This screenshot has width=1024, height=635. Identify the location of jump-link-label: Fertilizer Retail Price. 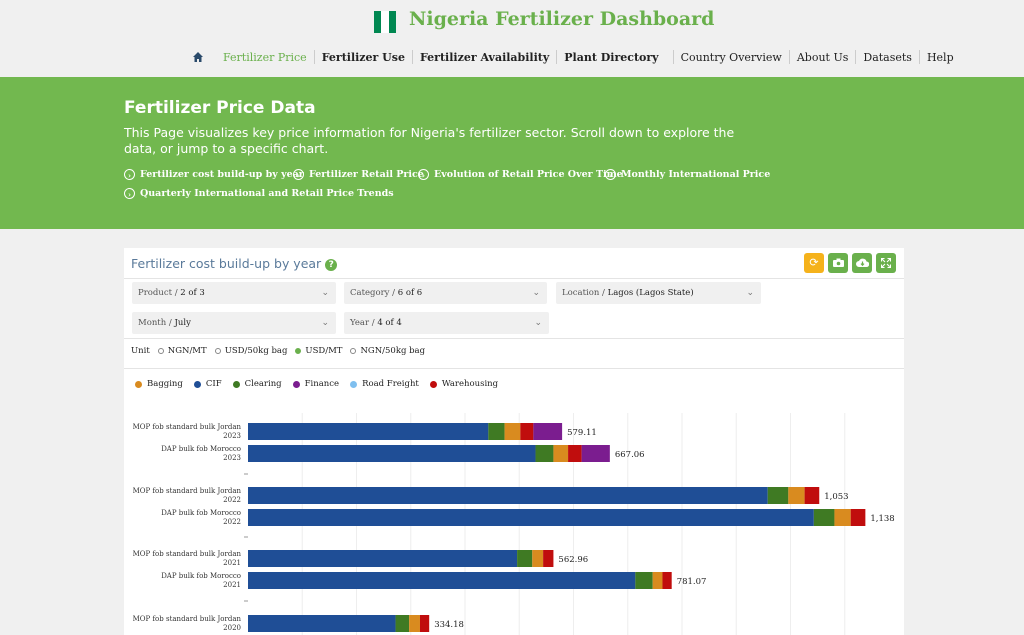
(366, 174).